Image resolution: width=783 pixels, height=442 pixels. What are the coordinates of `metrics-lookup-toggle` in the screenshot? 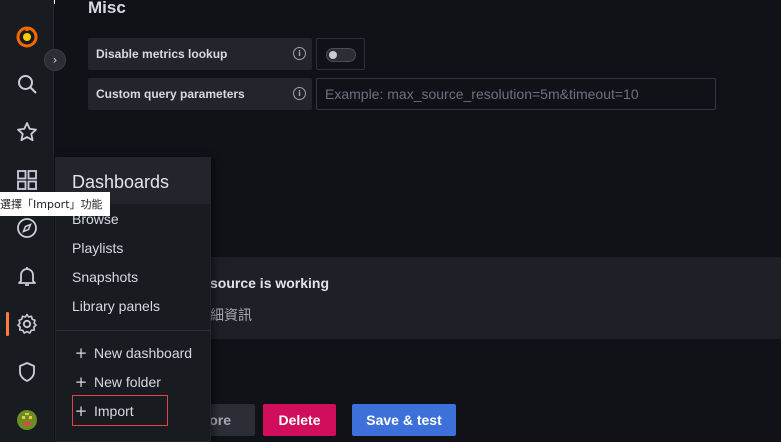 It's located at (341, 55).